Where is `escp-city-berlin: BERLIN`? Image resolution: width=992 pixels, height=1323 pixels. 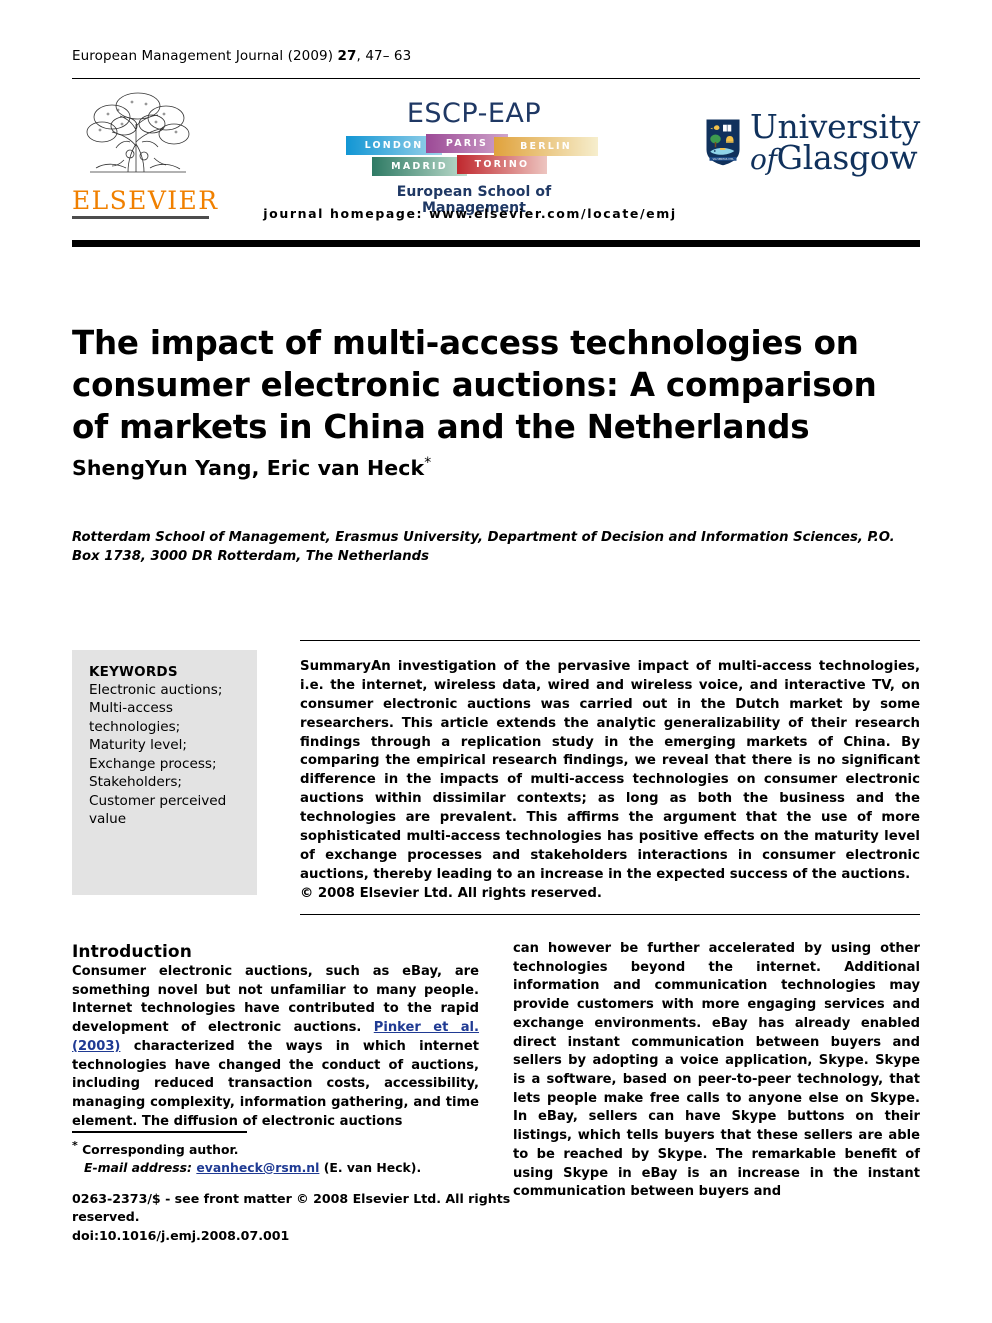 escp-city-berlin: BERLIN is located at coordinates (546, 147).